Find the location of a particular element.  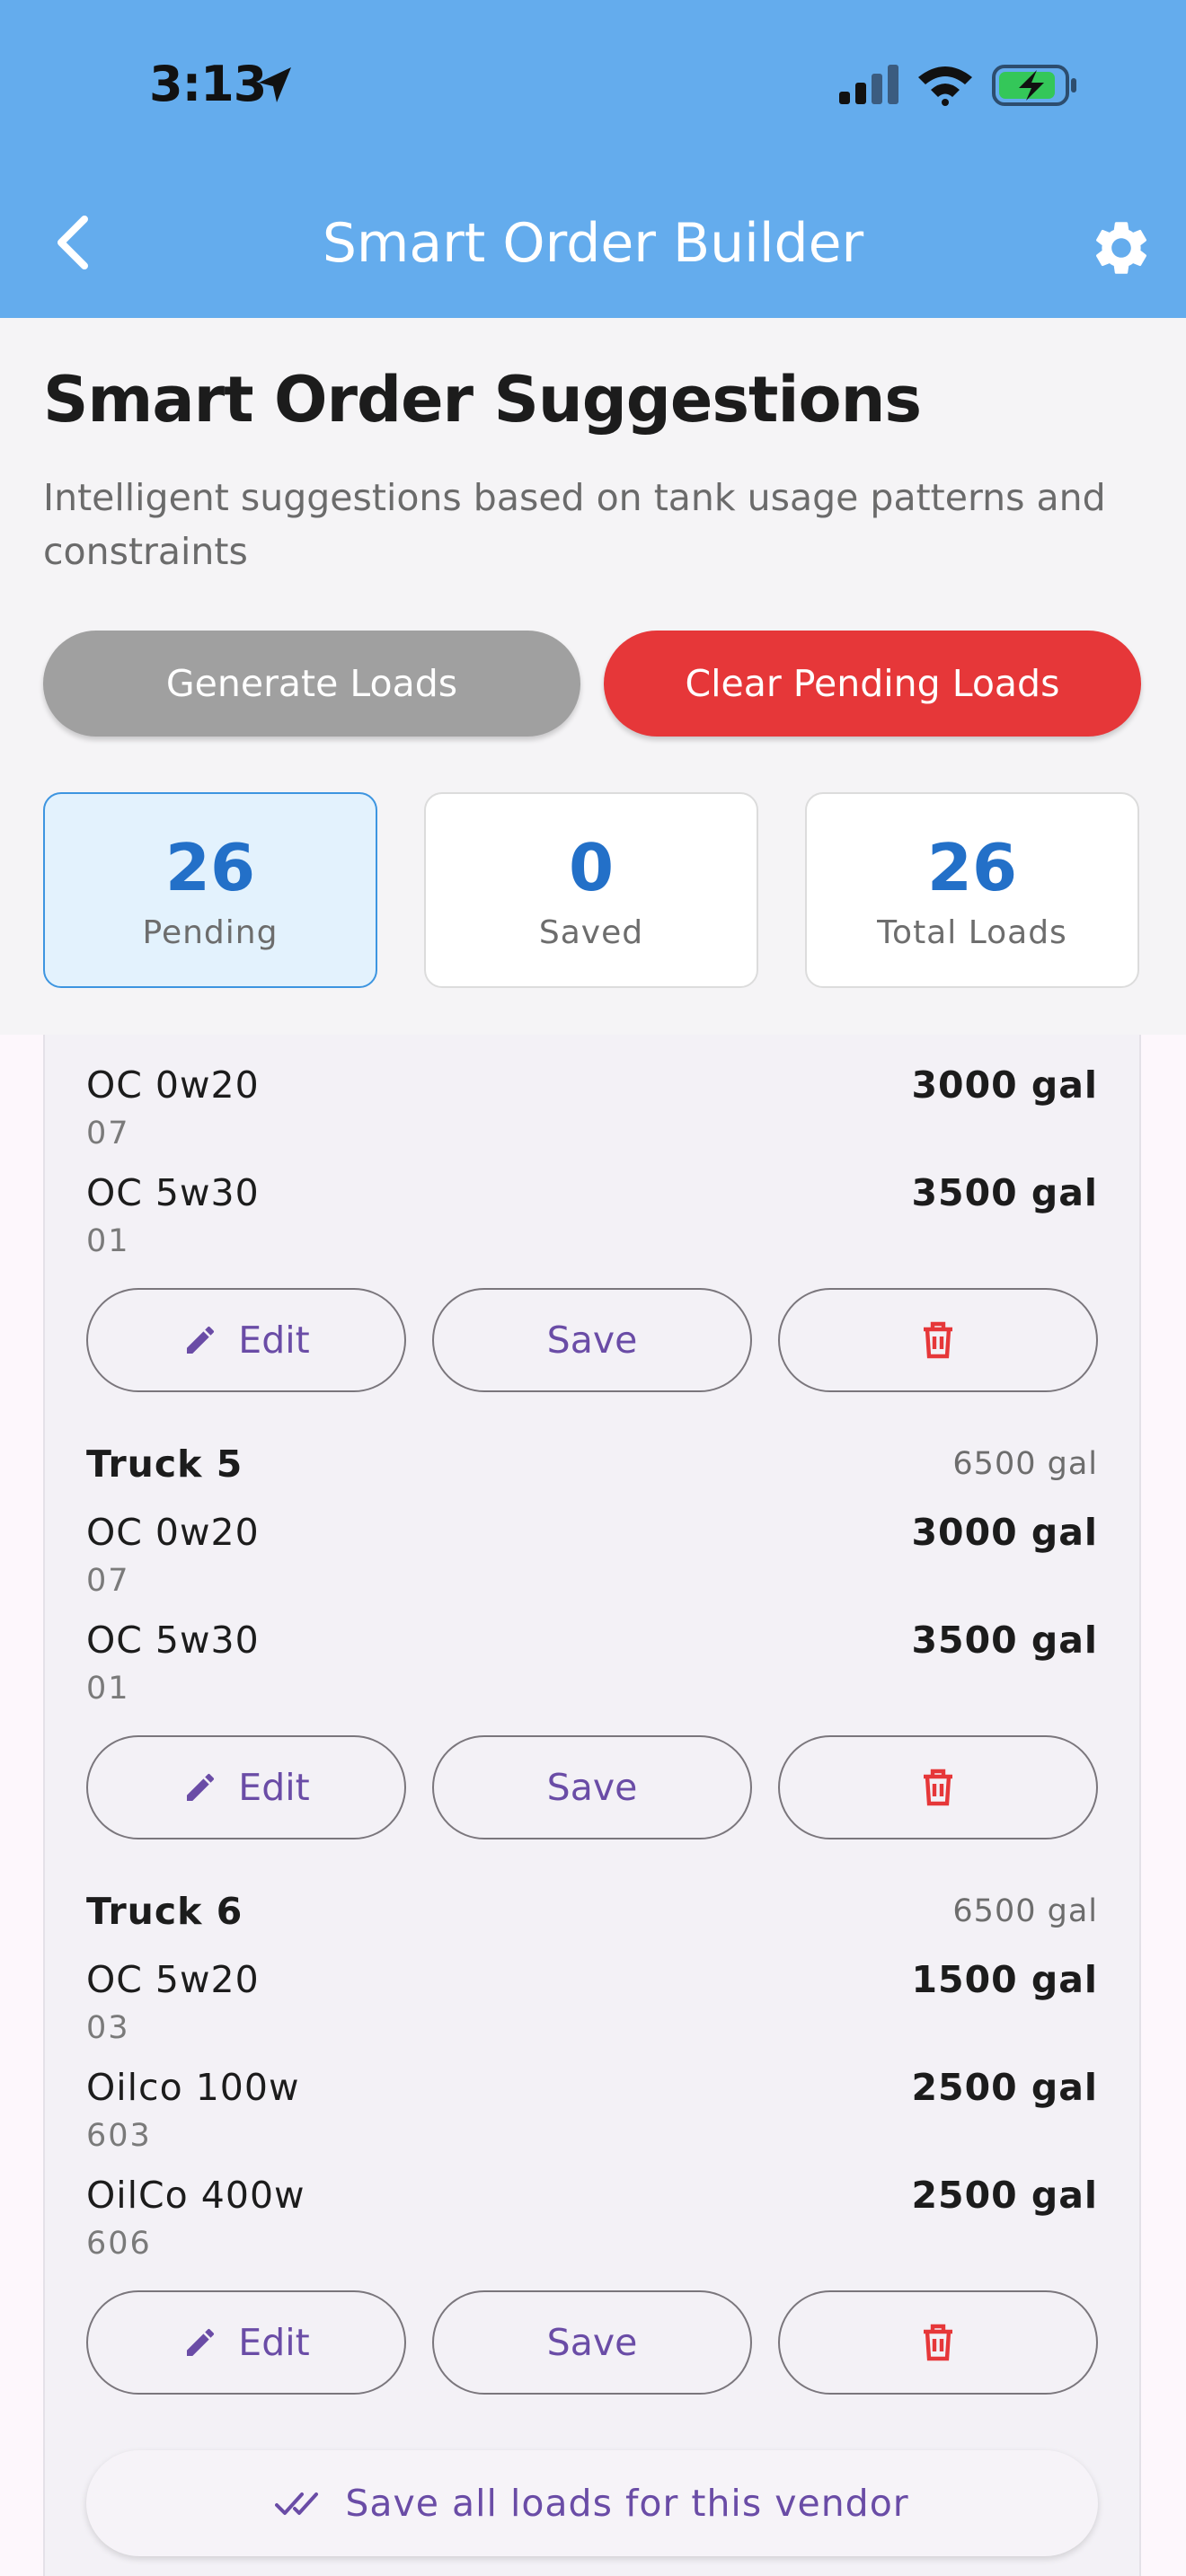

clear-pending-loads-button: Clear Pending Loads is located at coordinates (872, 684).